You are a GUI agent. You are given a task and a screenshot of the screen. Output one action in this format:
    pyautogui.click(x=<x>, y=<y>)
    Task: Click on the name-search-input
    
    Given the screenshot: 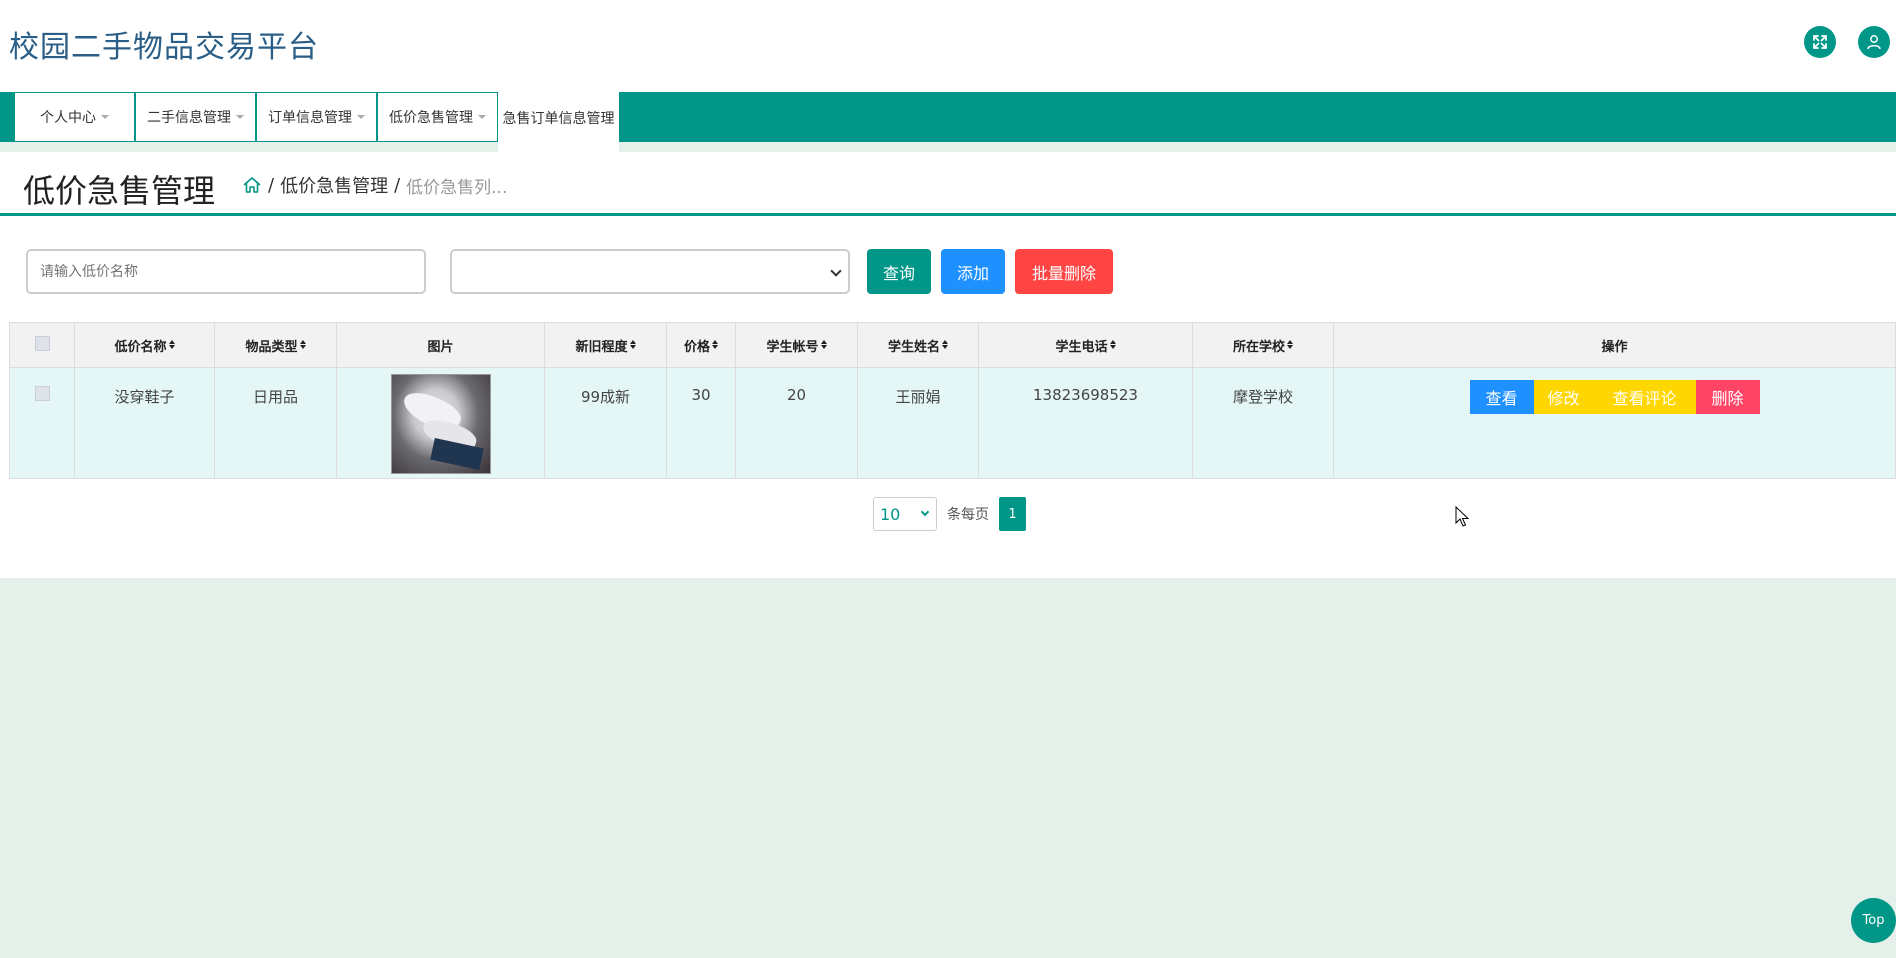 What is the action you would take?
    pyautogui.click(x=226, y=271)
    